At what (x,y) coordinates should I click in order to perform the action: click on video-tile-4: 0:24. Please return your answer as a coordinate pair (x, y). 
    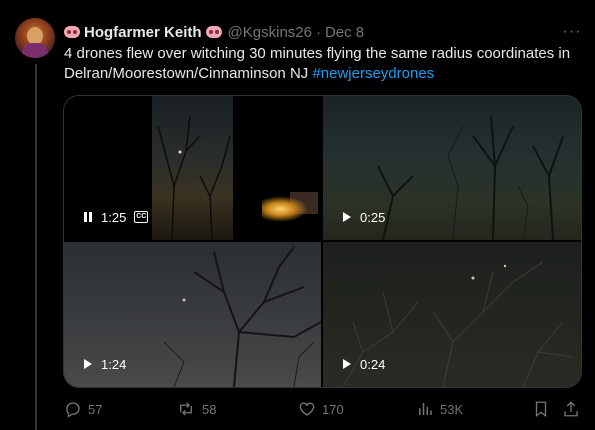
    Looking at the image, I should click on (452, 314).